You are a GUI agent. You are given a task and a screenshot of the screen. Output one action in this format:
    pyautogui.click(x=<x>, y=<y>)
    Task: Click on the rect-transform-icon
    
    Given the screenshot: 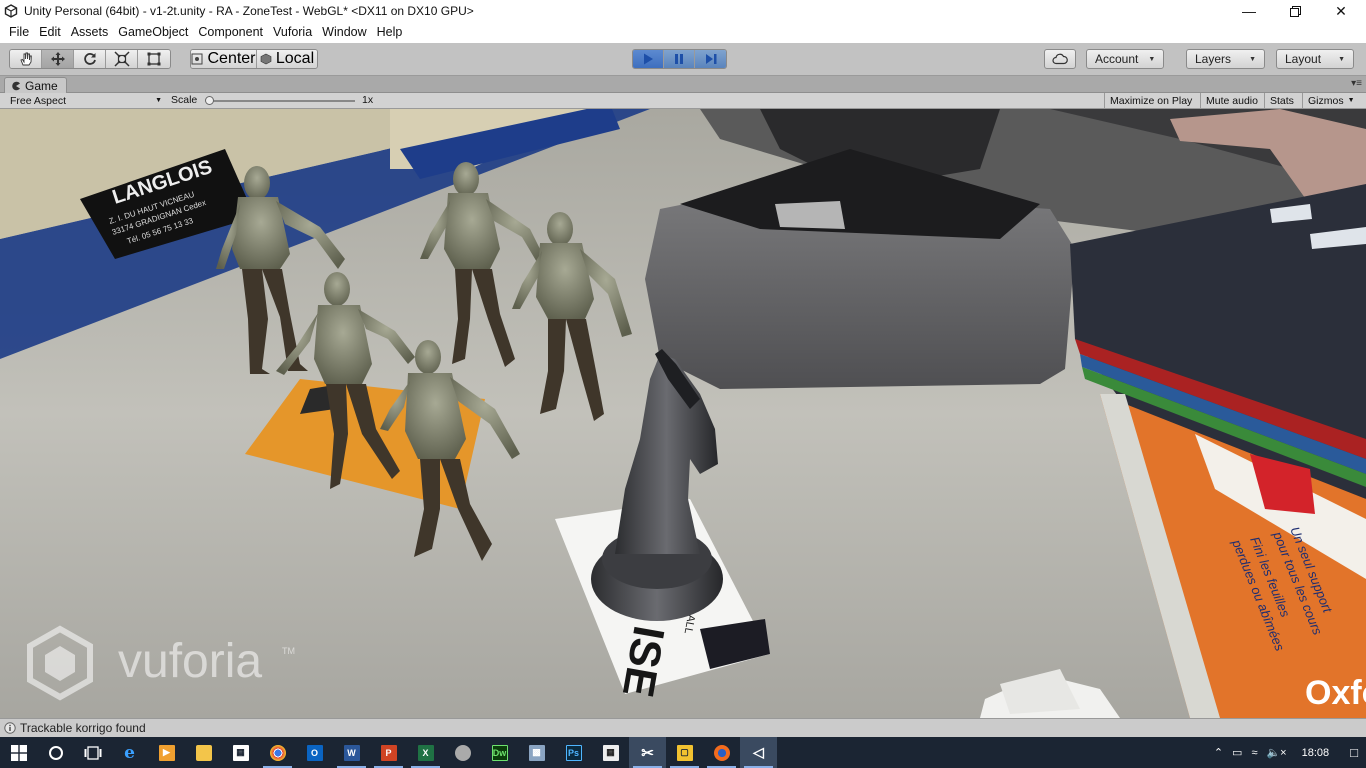 What is the action you would take?
    pyautogui.click(x=154, y=59)
    